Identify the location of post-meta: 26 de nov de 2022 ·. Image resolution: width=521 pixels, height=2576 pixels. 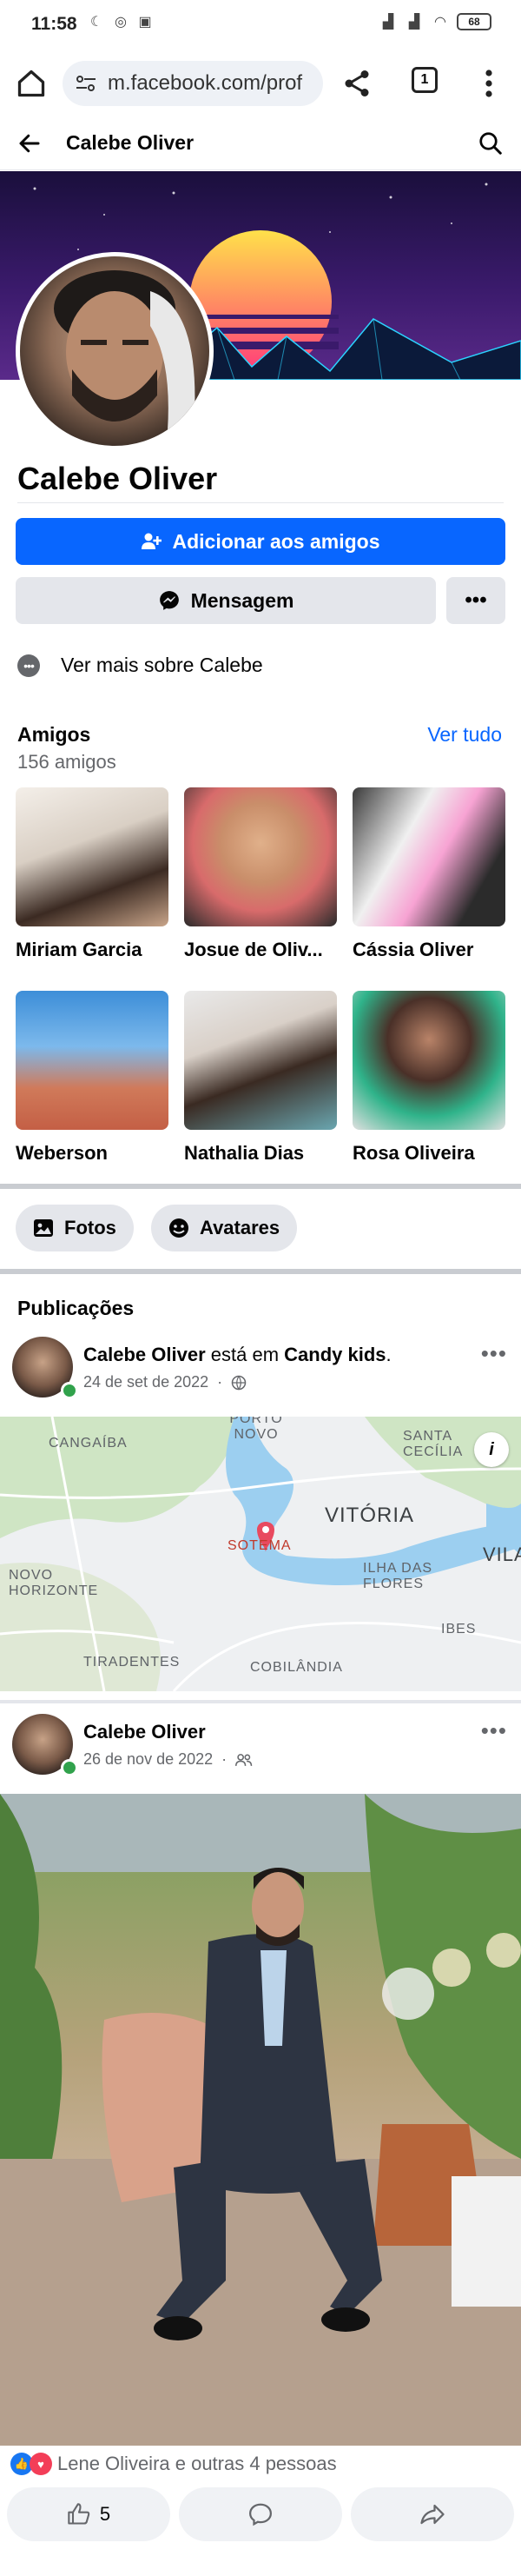
(168, 1759).